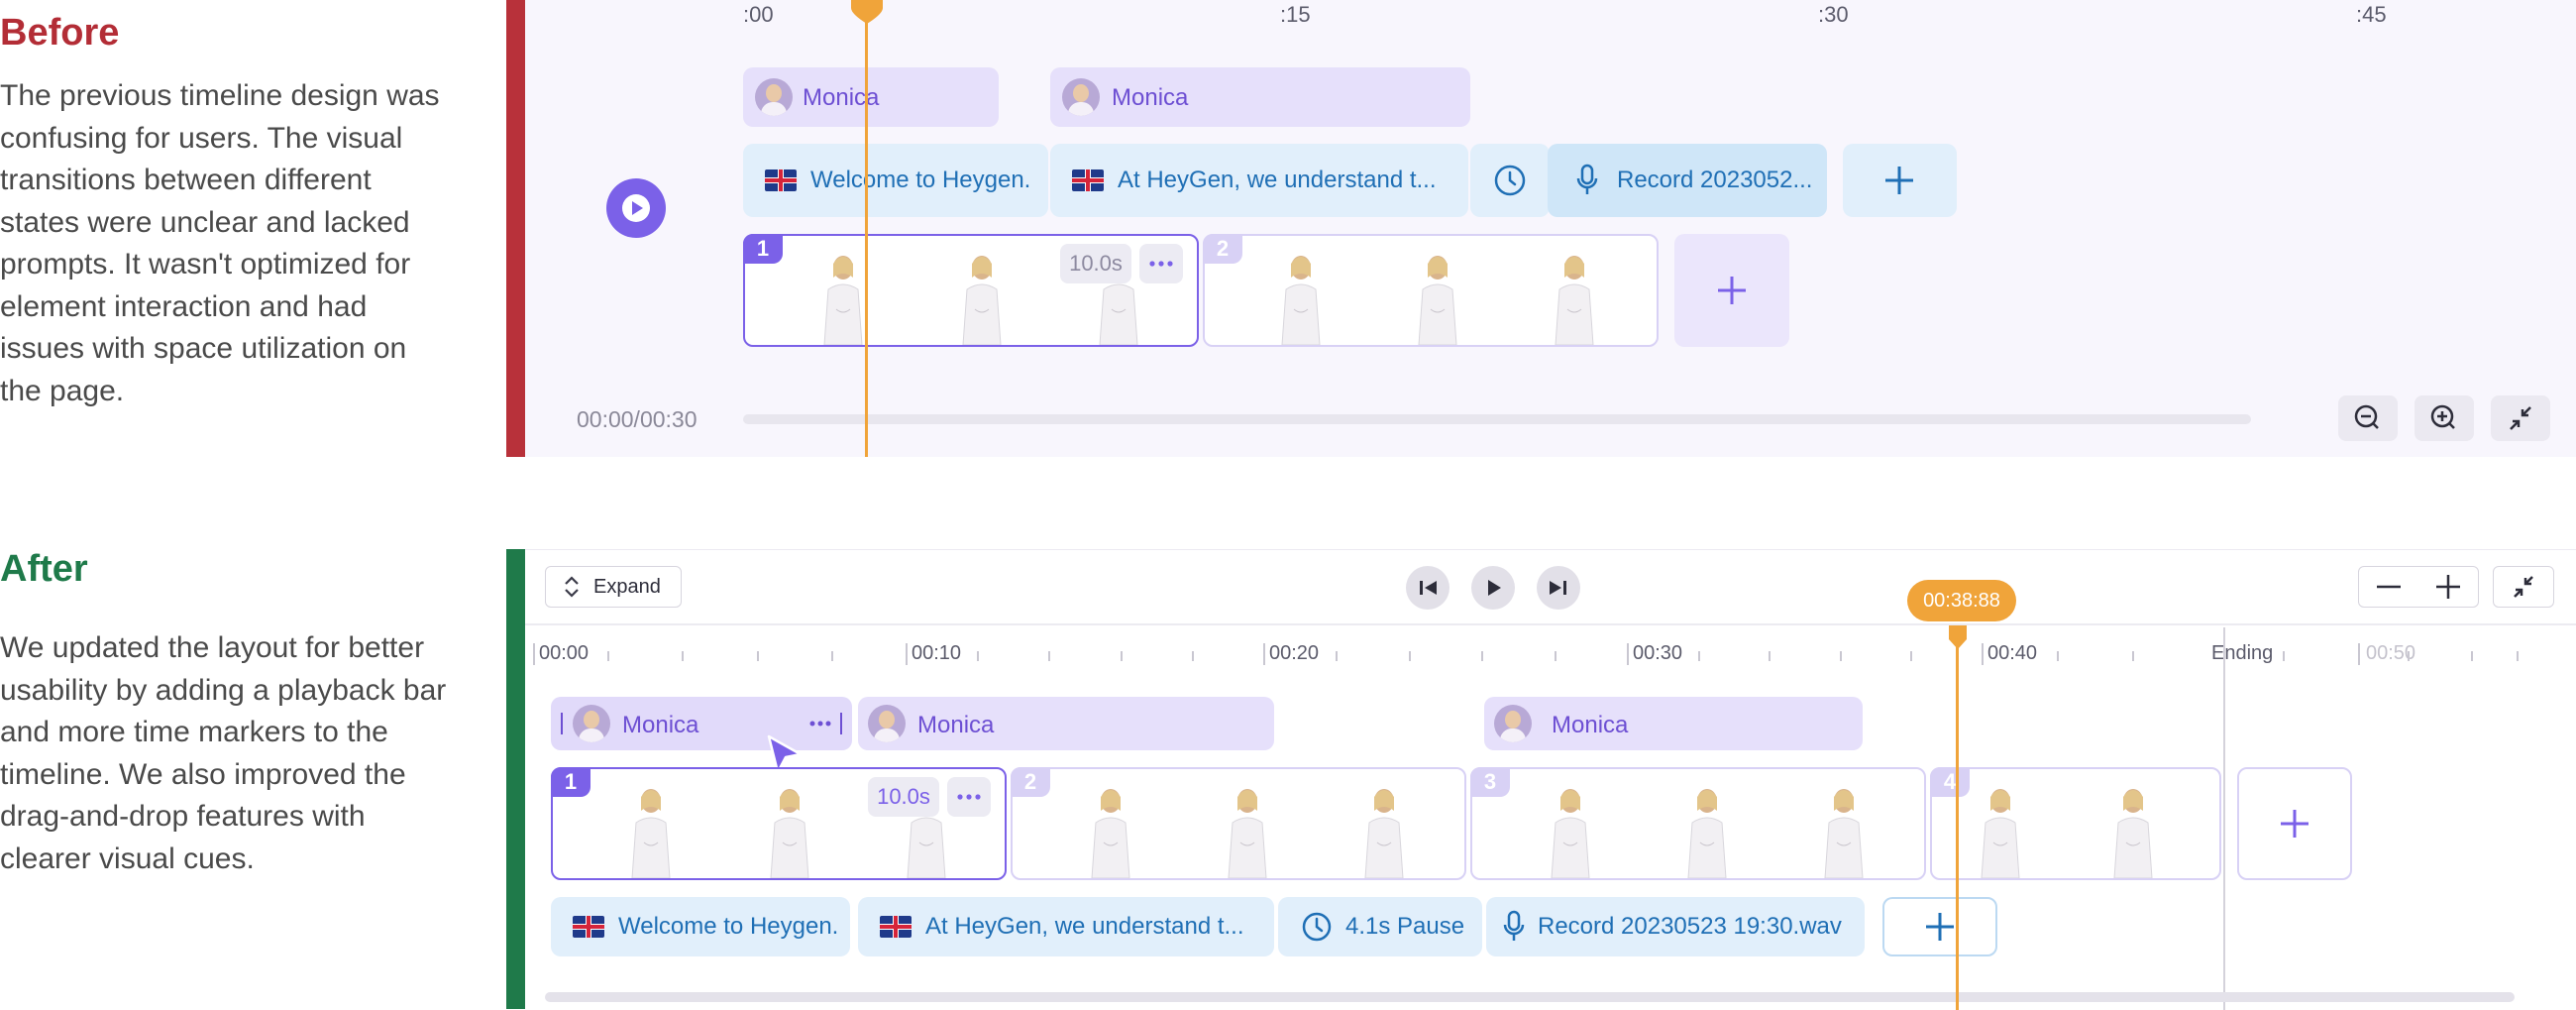  Describe the element at coordinates (701, 723) in the screenshot. I see `avatar-clip-selected: Monica` at that location.